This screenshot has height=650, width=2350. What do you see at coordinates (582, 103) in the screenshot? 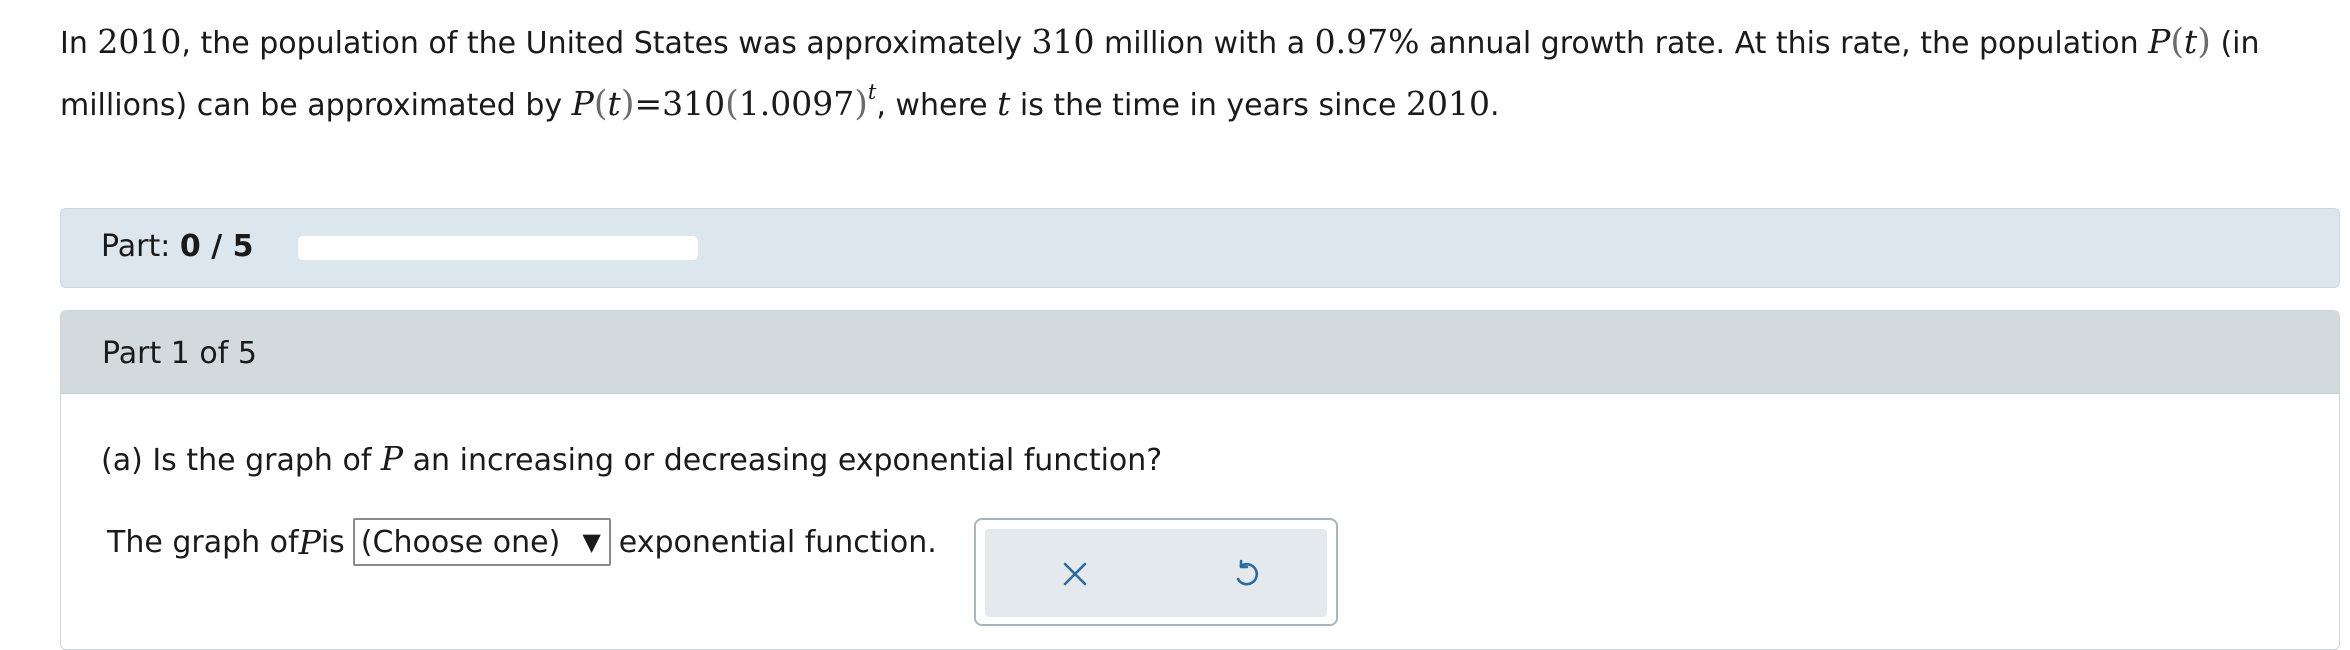
I see `equation-function: P` at bounding box center [582, 103].